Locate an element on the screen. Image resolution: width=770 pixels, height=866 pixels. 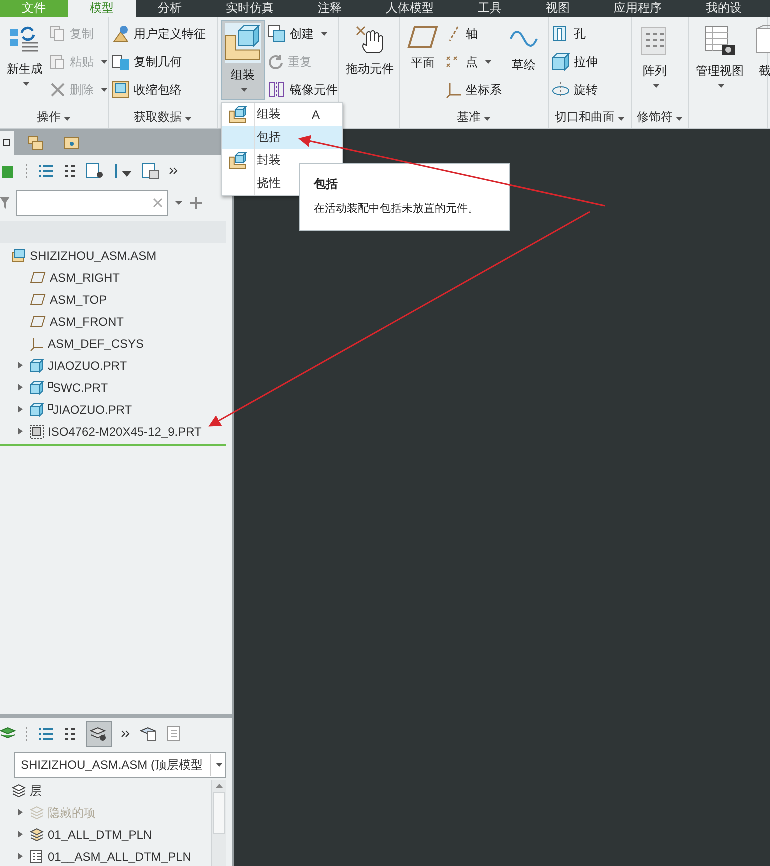
ribbon-button: 平面 is located at coordinates (423, 60).